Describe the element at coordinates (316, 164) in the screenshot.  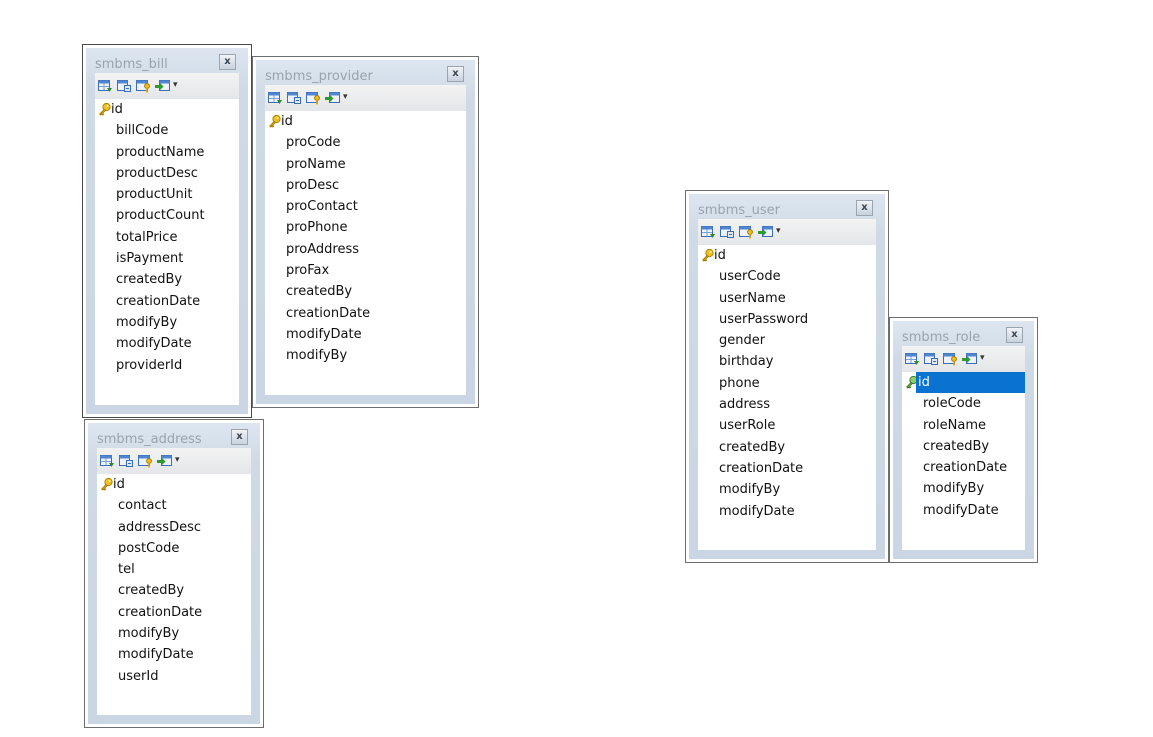
I see `field-name: proName` at that location.